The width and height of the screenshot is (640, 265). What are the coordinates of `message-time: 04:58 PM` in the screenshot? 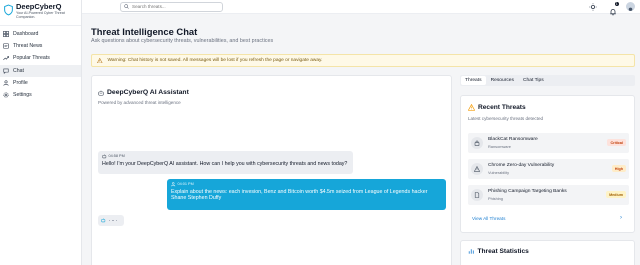 It's located at (116, 156).